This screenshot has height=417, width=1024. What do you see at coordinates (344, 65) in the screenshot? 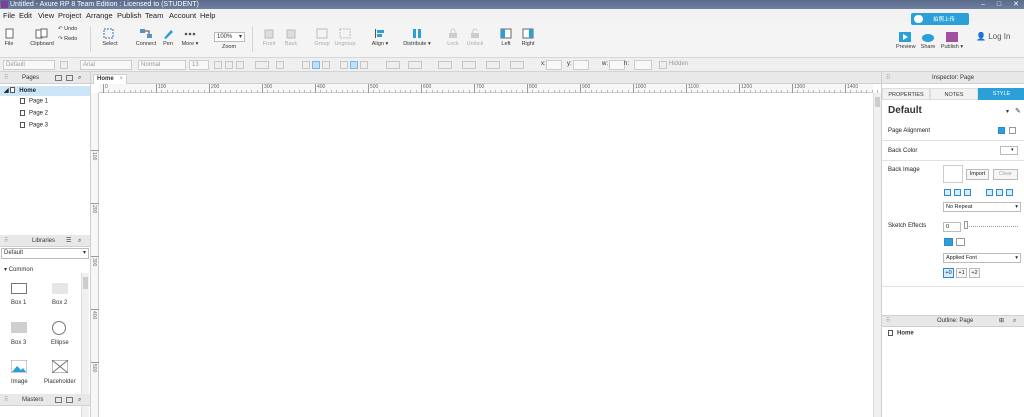
I see `valign-top-icon` at bounding box center [344, 65].